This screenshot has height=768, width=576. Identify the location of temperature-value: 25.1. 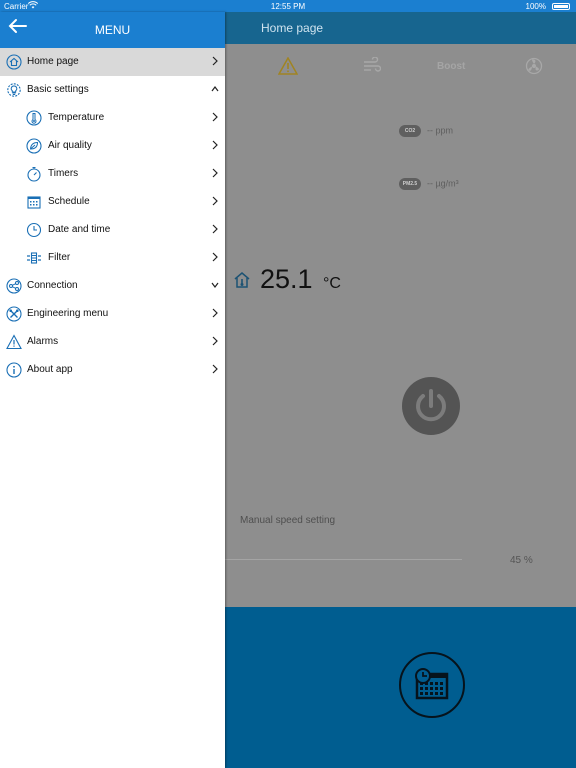
(286, 279).